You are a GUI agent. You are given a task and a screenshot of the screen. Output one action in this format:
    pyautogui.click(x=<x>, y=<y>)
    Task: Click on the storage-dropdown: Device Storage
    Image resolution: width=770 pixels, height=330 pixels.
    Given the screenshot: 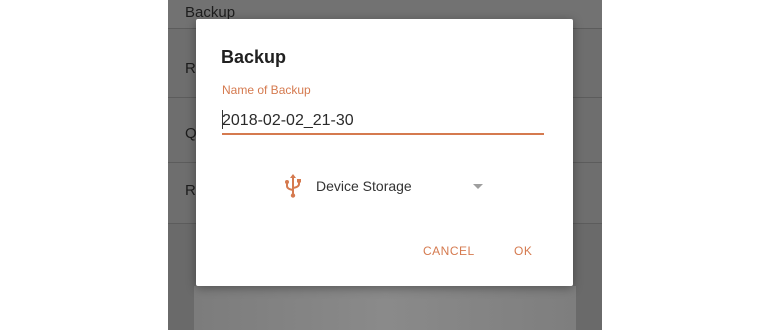 What is the action you would take?
    pyautogui.click(x=389, y=187)
    